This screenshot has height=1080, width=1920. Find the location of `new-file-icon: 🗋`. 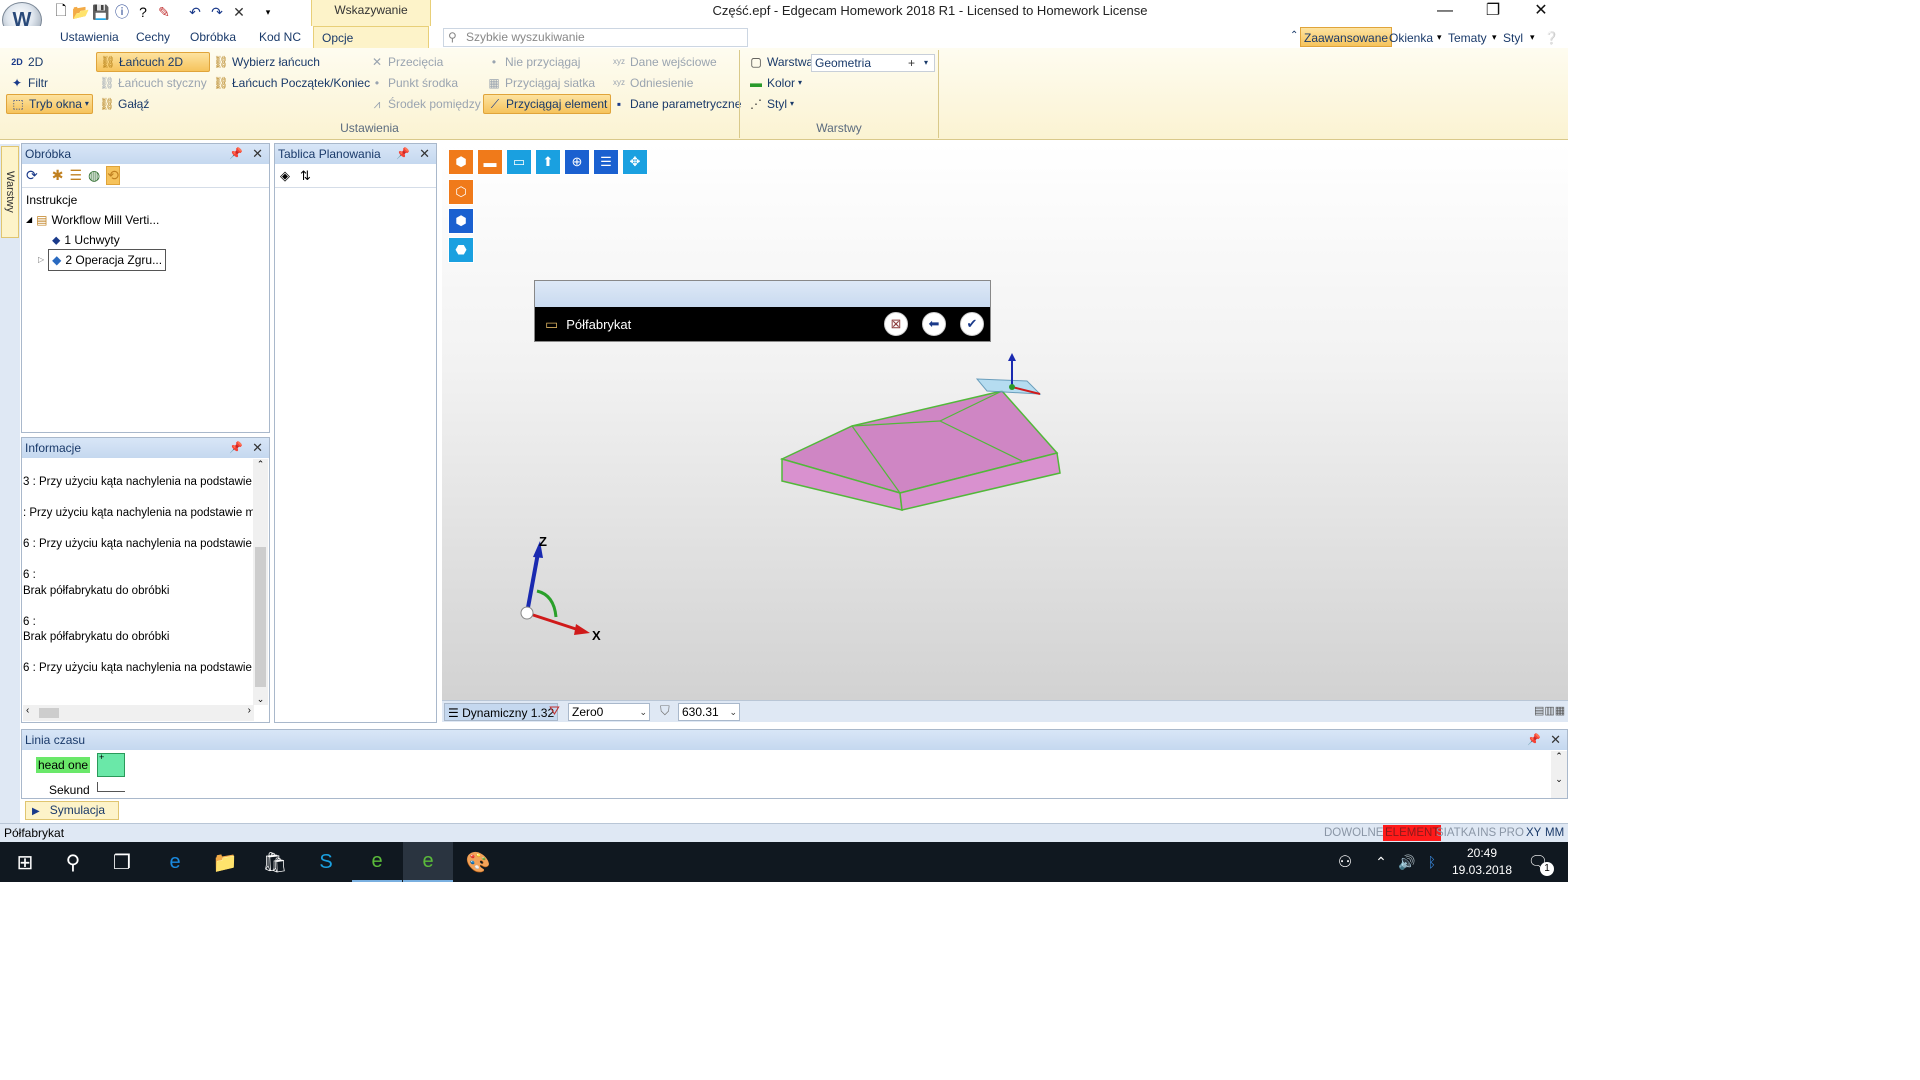

new-file-icon: 🗋 is located at coordinates (61, 11).